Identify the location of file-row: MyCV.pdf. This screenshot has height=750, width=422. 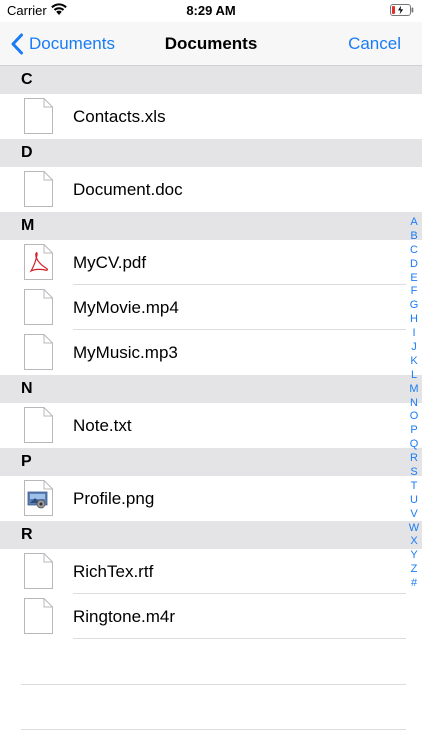
(211, 262).